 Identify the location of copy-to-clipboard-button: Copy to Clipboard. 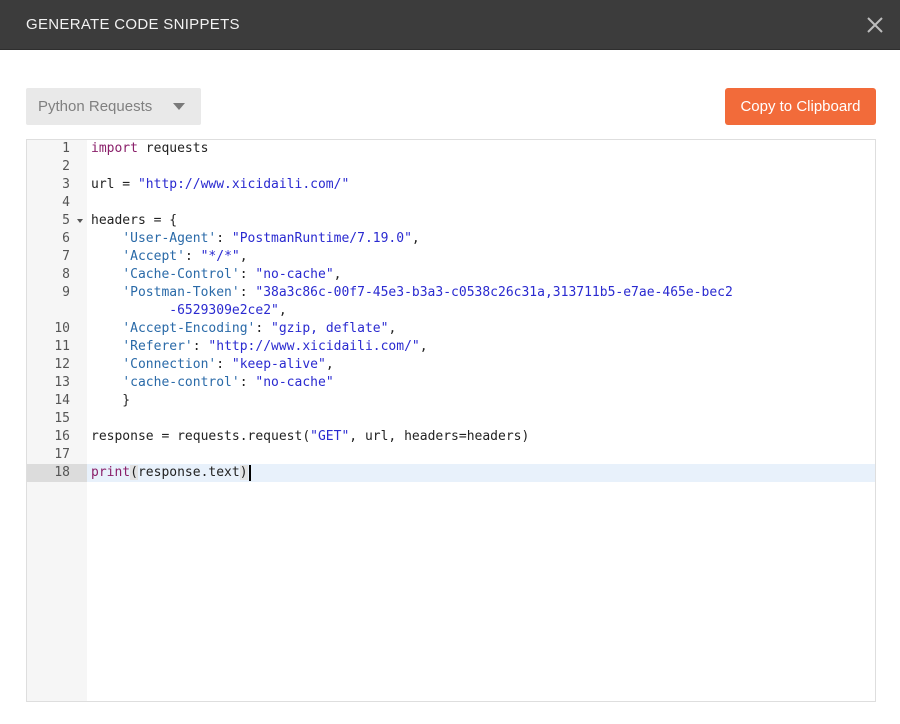
(800, 106).